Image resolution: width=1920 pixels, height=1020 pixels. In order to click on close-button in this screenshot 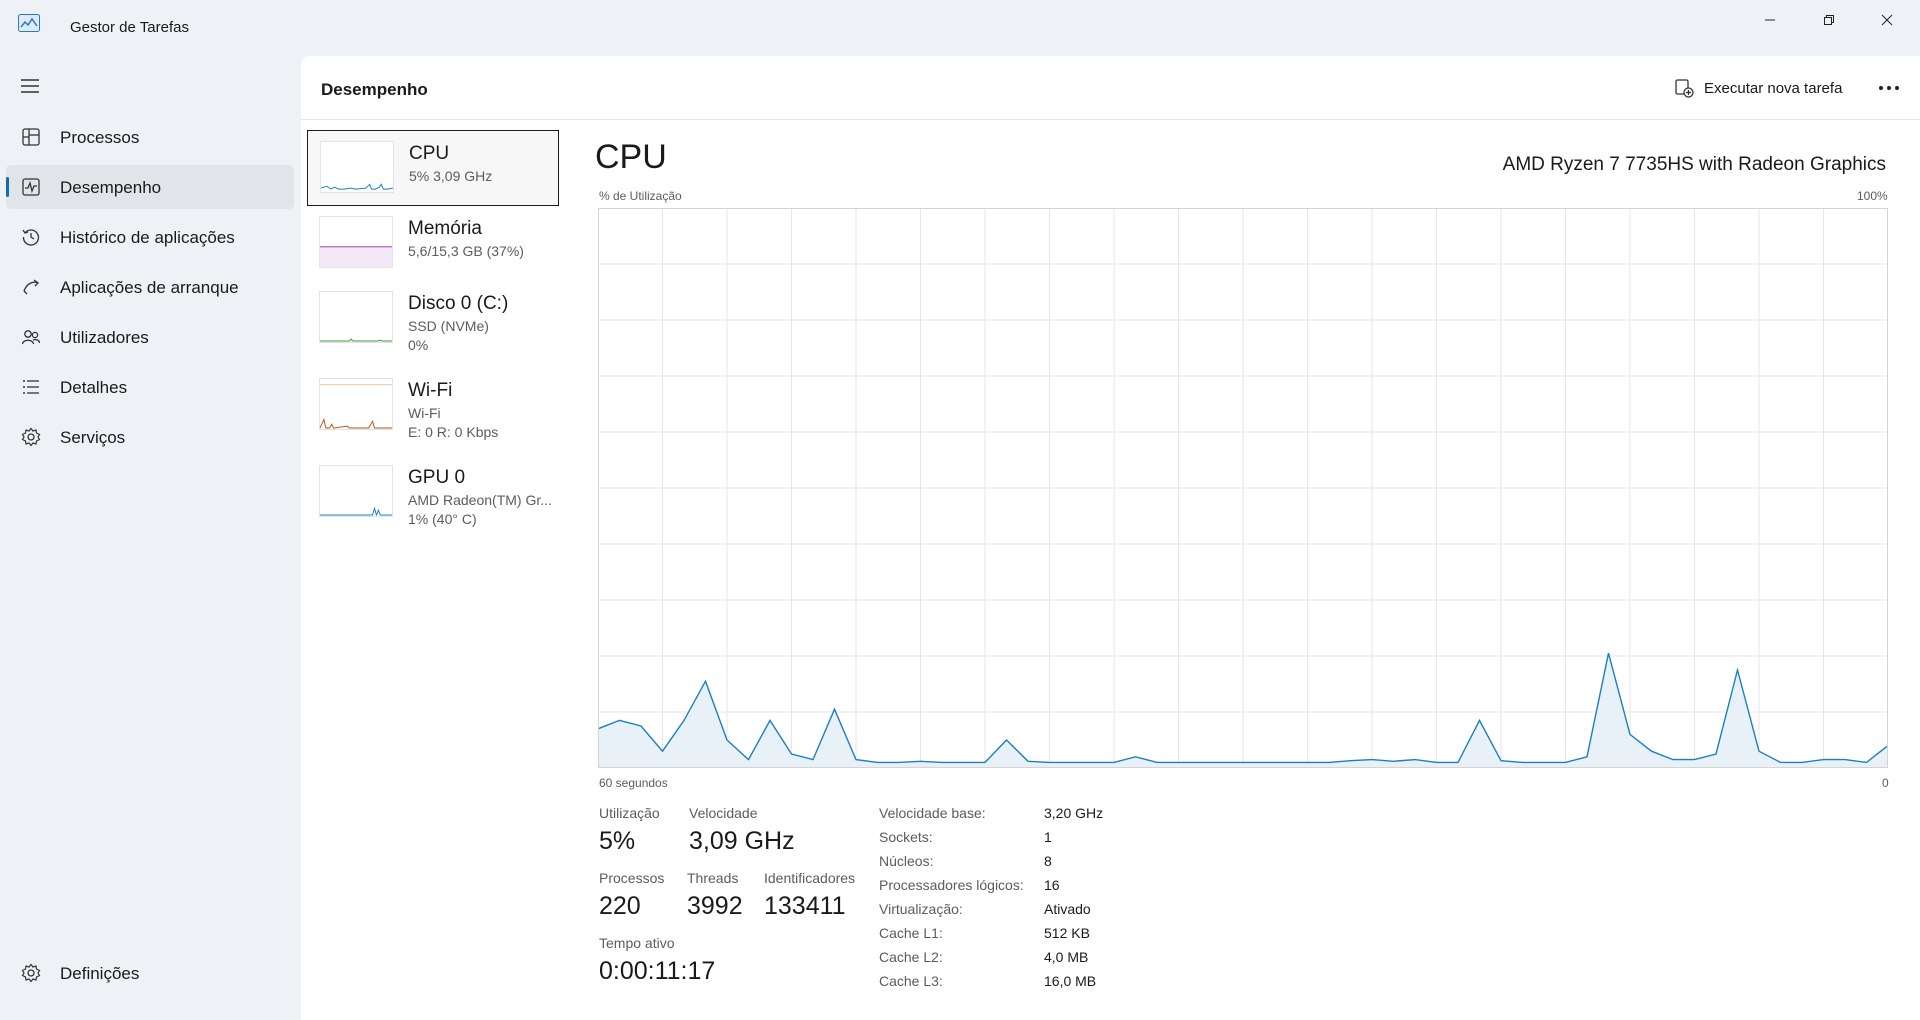, I will do `click(1887, 20)`.